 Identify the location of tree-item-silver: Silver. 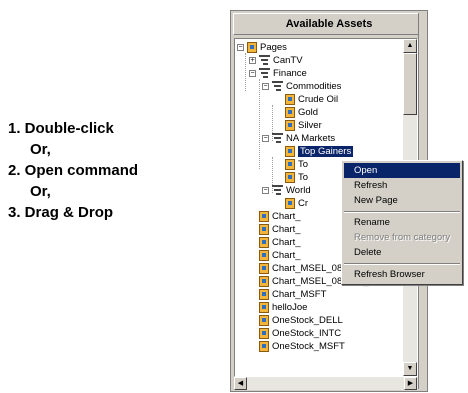
(303, 125).